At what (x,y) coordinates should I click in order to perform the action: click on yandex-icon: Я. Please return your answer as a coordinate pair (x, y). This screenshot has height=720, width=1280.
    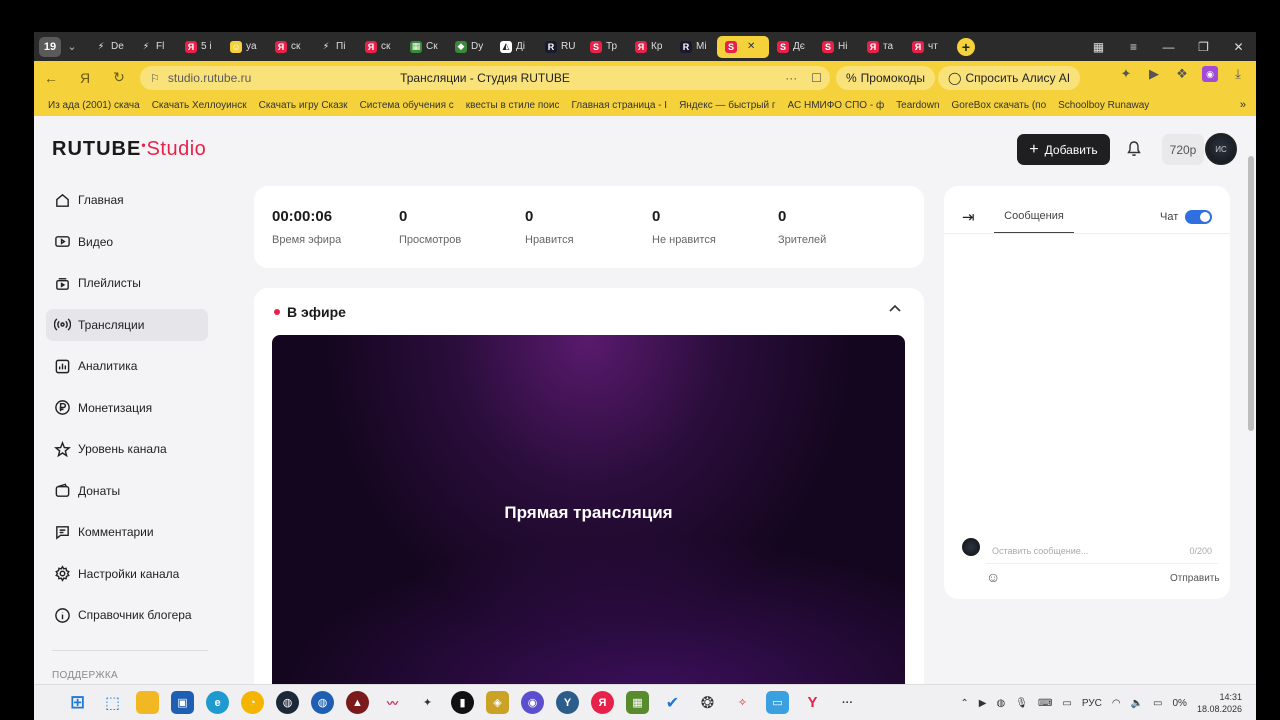
    Looking at the image, I should click on (85, 78).